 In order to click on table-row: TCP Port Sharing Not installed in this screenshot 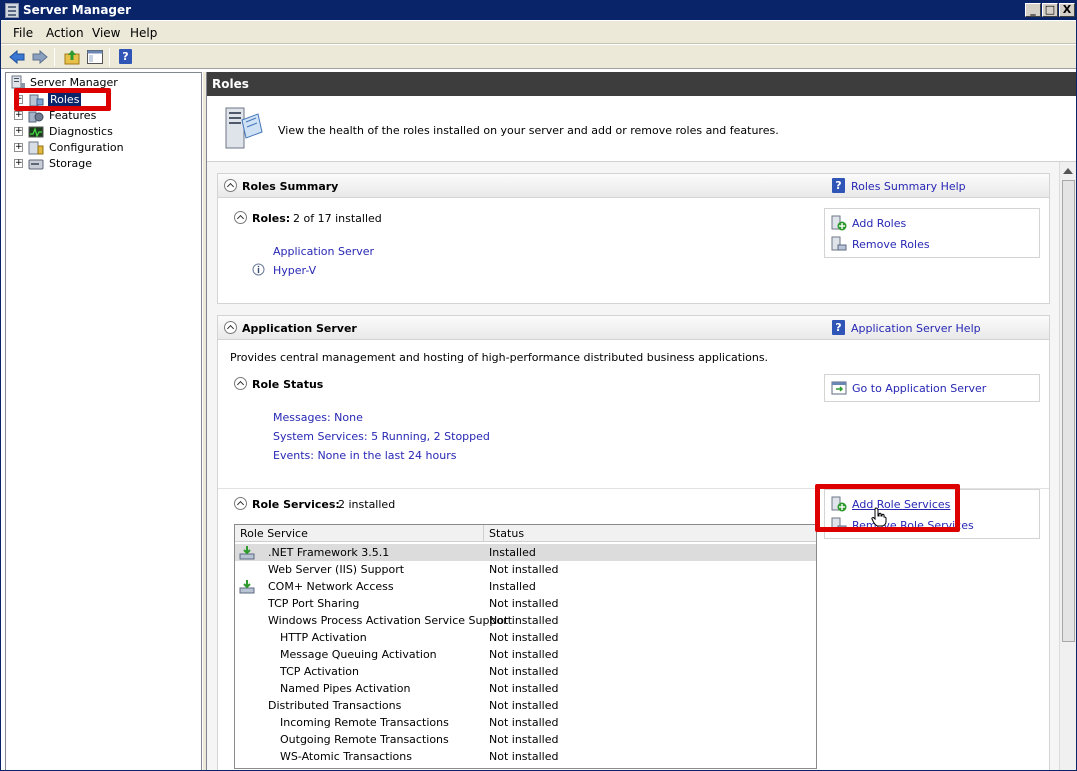, I will do `click(525, 603)`.